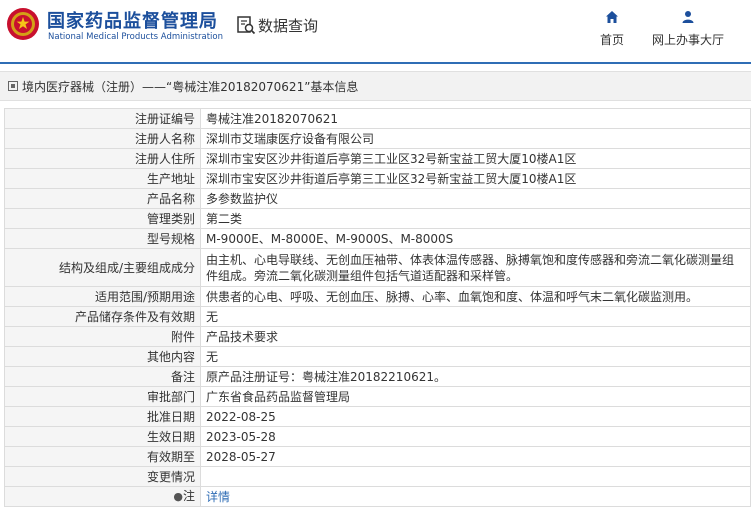 The width and height of the screenshot is (751, 531). Describe the element at coordinates (13, 86) in the screenshot. I see `breadcrumb-marker-icon` at that location.